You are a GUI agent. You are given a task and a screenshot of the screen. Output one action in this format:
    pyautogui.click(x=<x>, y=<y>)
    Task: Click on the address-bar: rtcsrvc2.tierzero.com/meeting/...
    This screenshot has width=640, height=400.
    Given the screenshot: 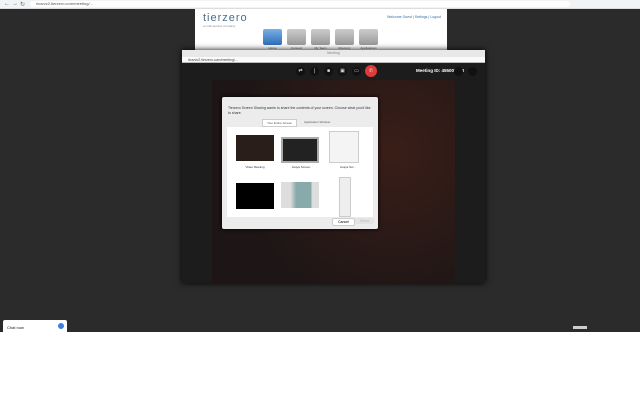 What is the action you would take?
    pyautogui.click(x=300, y=4)
    